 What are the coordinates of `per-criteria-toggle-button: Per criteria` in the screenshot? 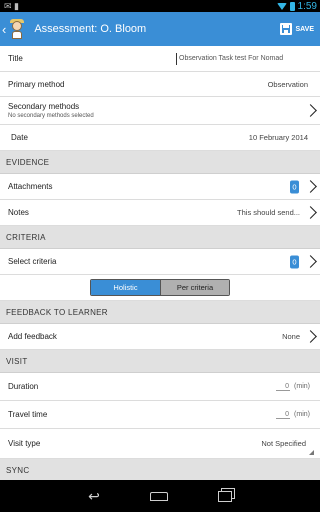 It's located at (194, 287).